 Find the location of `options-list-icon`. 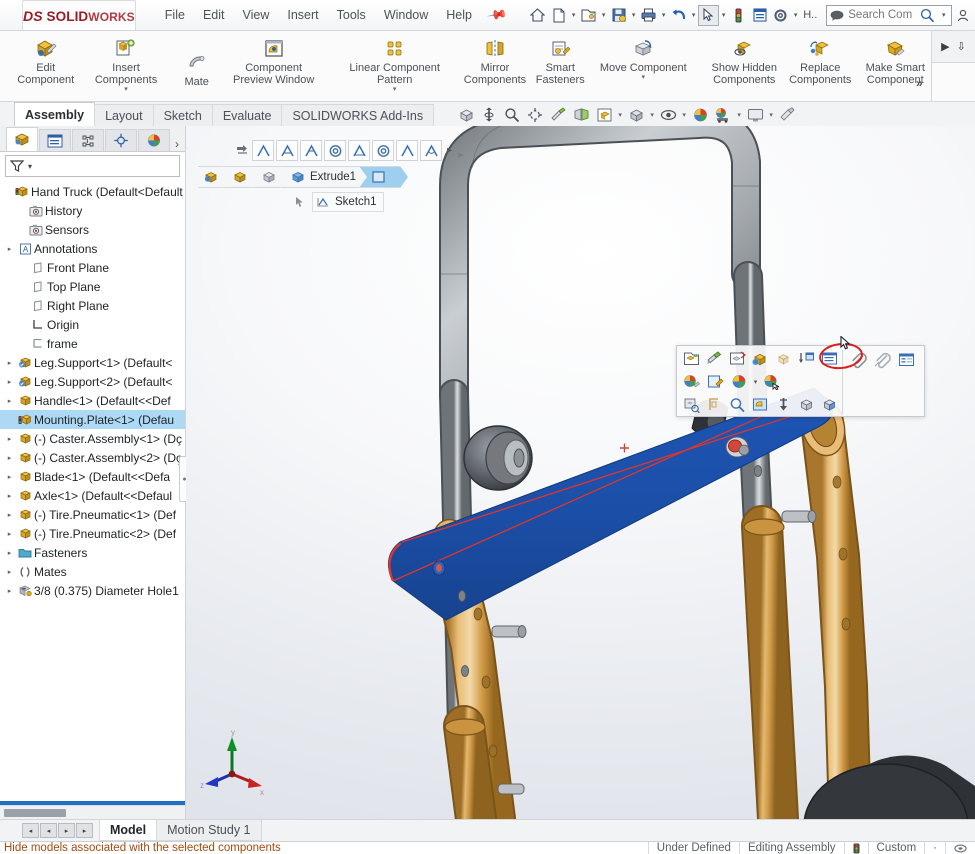

options-list-icon is located at coordinates (759, 15).